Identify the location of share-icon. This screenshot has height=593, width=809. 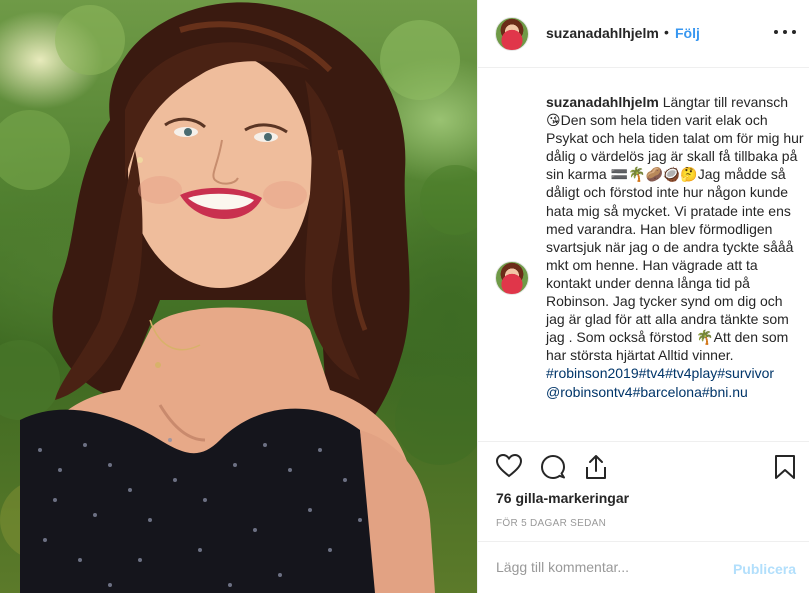
(596, 467).